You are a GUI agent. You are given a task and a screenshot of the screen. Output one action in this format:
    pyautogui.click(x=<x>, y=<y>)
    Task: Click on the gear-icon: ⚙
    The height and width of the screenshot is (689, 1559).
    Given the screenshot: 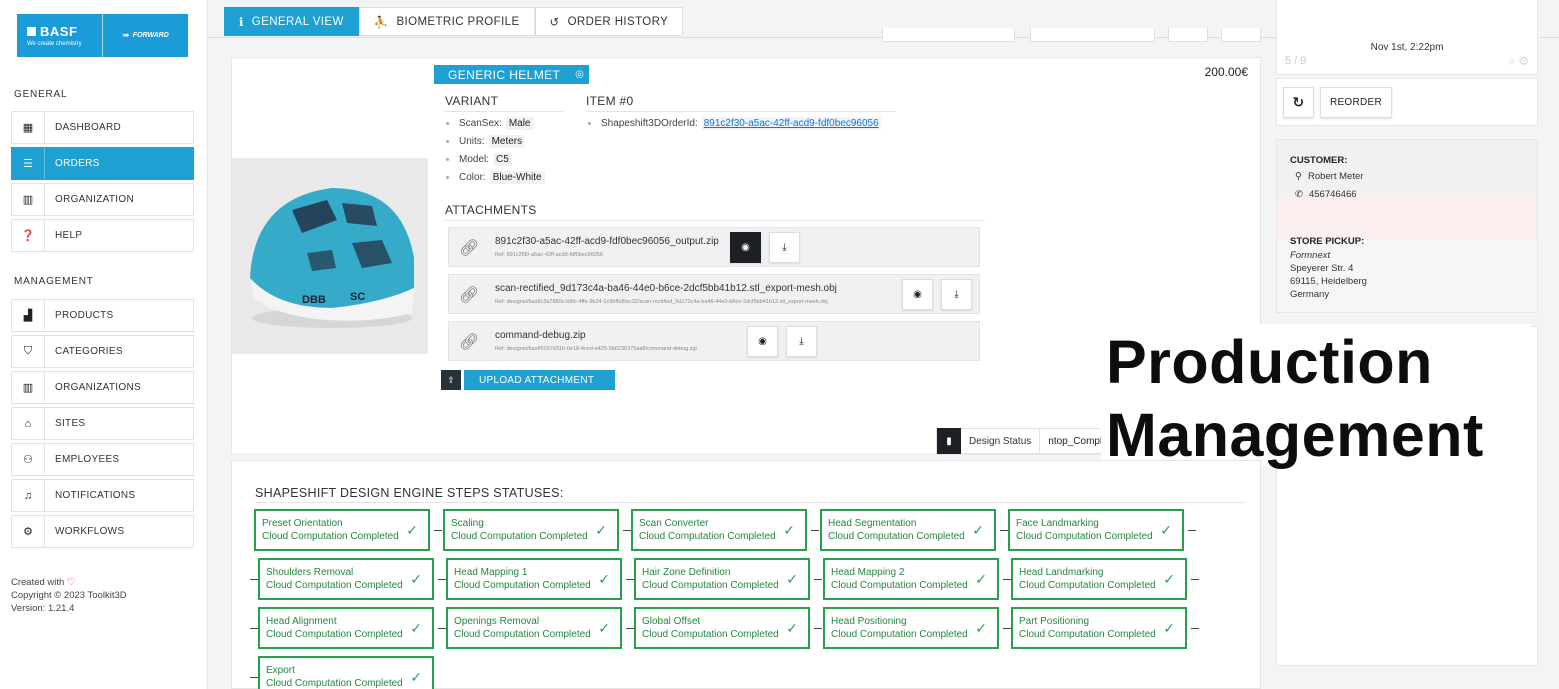 What is the action you would take?
    pyautogui.click(x=1523, y=61)
    